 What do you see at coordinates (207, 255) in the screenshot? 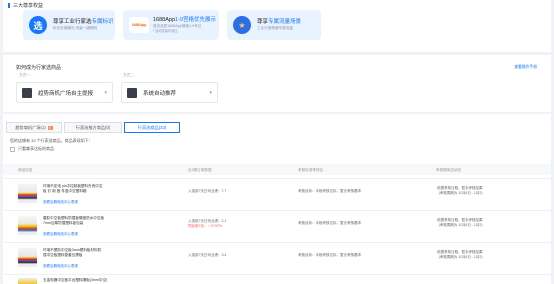
I see `order-metric: 入选前7天日均业绩：3.4` at bounding box center [207, 255].